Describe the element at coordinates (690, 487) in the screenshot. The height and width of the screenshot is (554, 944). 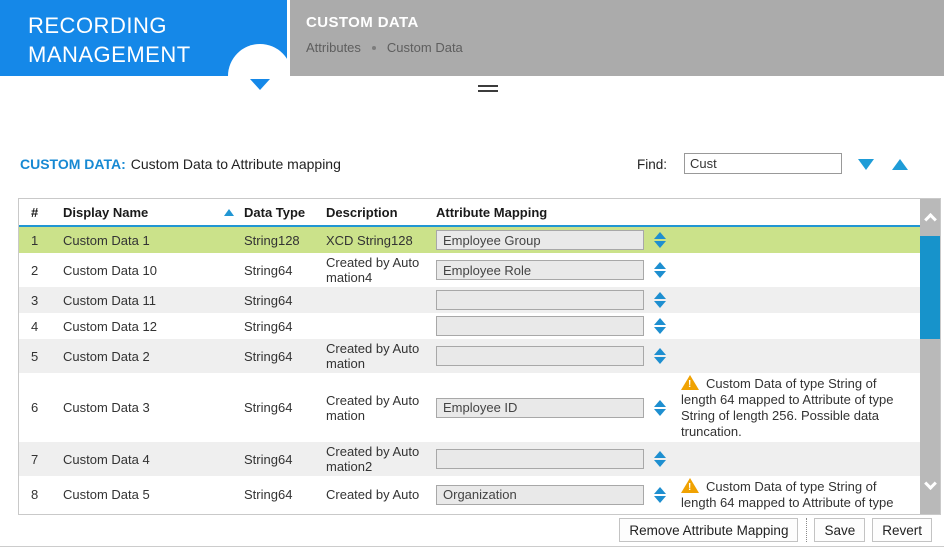
I see `warning-icon` at that location.